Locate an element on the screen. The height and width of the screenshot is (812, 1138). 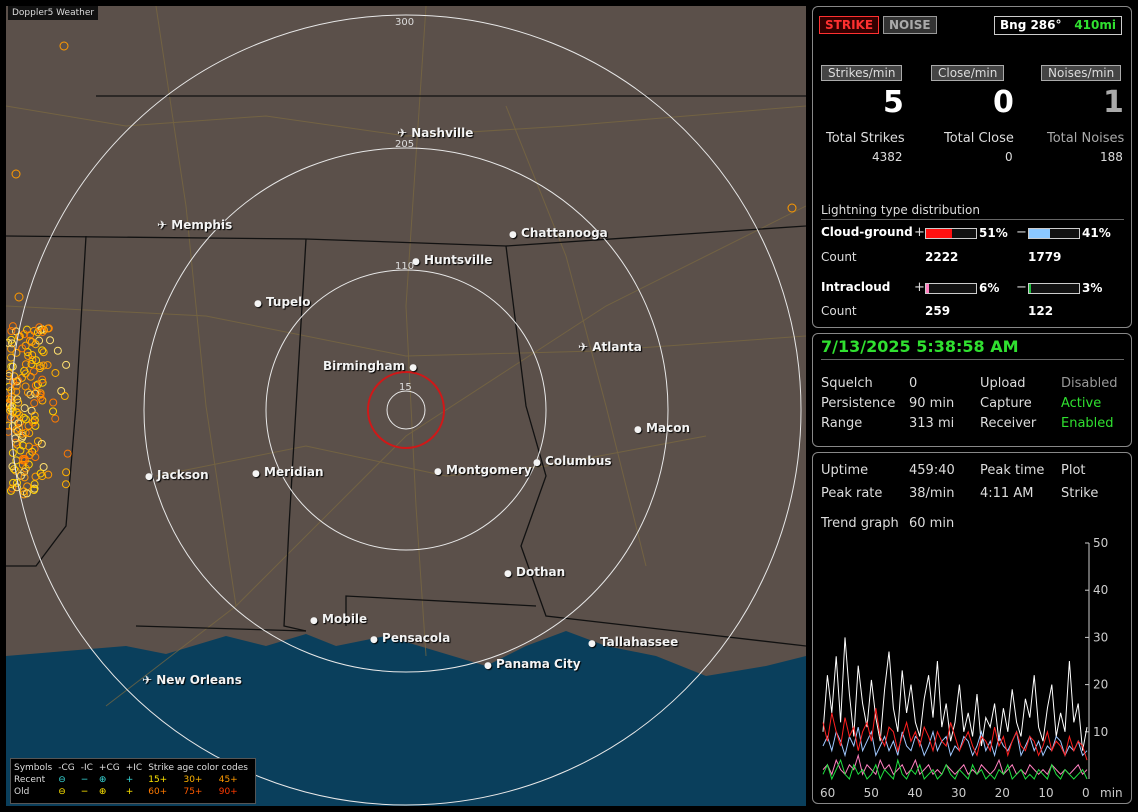
noises-per-min-header: Noises/min is located at coordinates (1081, 73).